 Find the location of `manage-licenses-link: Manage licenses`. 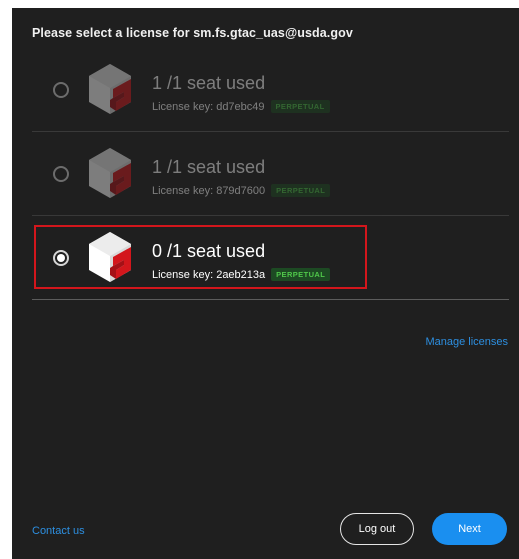

manage-licenses-link: Manage licenses is located at coordinates (466, 342).